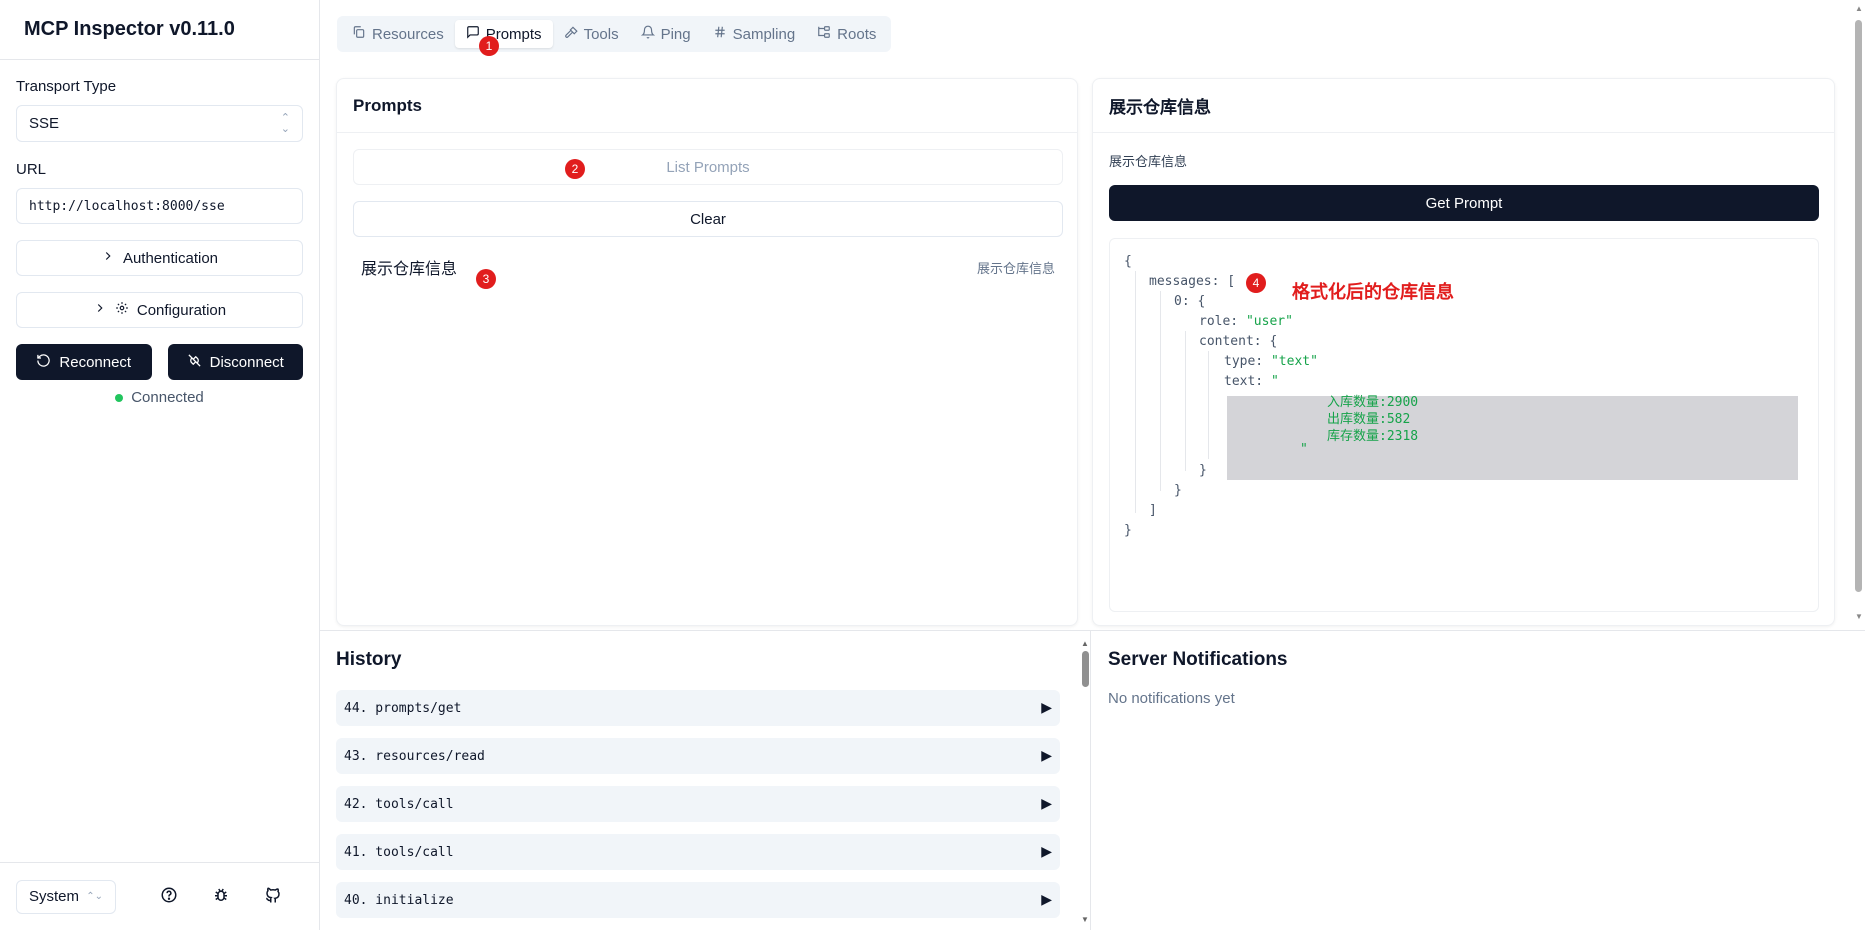 This screenshot has width=1865, height=930. What do you see at coordinates (1015, 268) in the screenshot?
I see `prompt-description: 展示仓库信息` at bounding box center [1015, 268].